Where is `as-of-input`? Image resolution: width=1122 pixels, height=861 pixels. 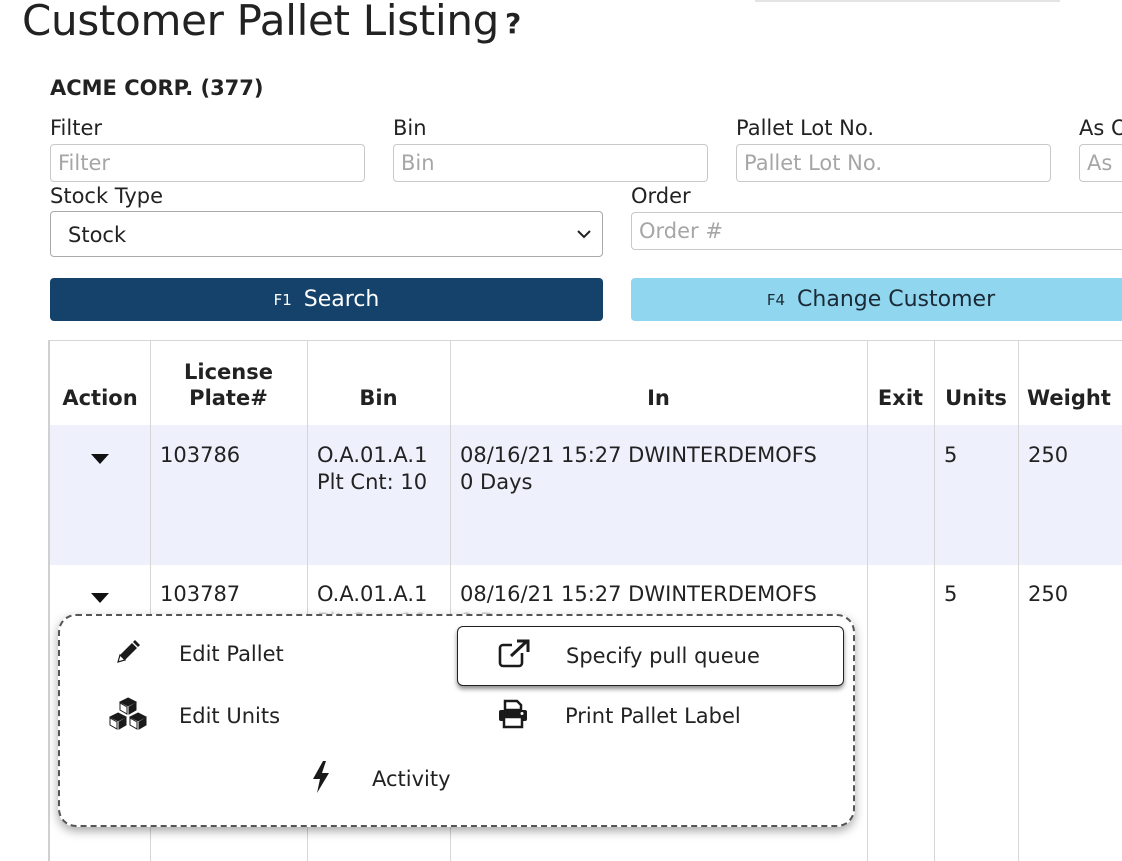
as-of-input is located at coordinates (1100, 163).